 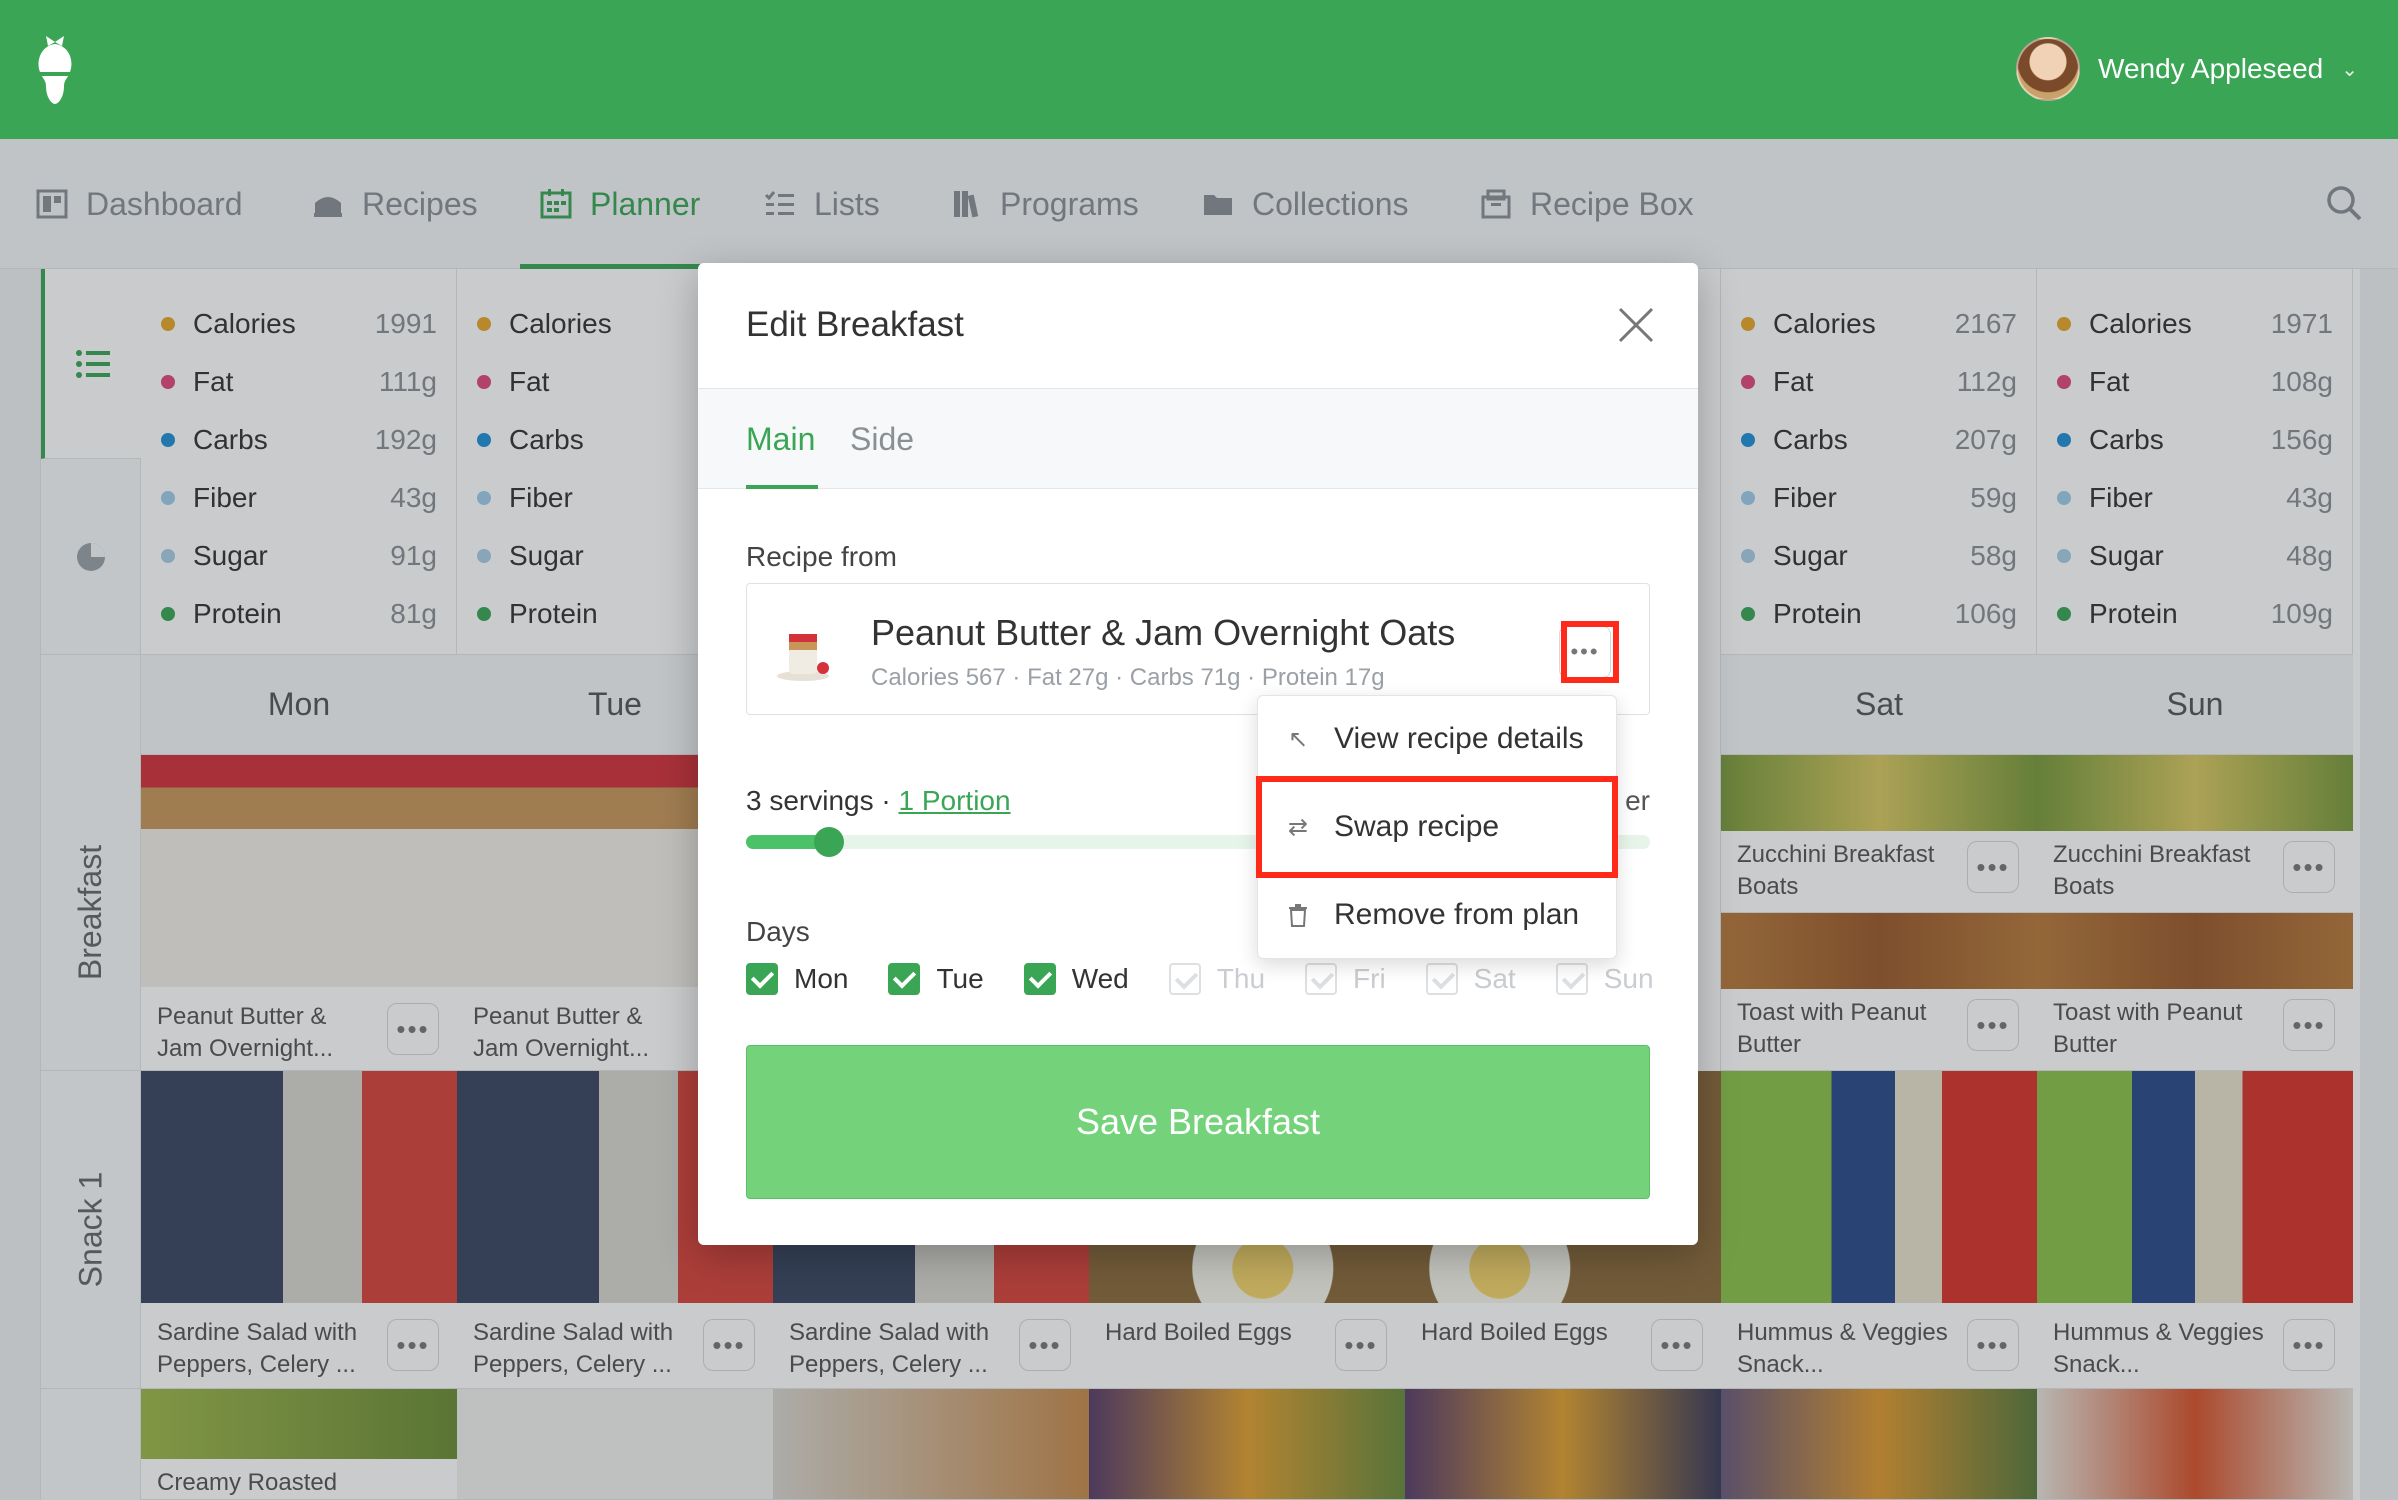 I want to click on servings-row: 3 servings · 1 Portion, so click(x=878, y=800).